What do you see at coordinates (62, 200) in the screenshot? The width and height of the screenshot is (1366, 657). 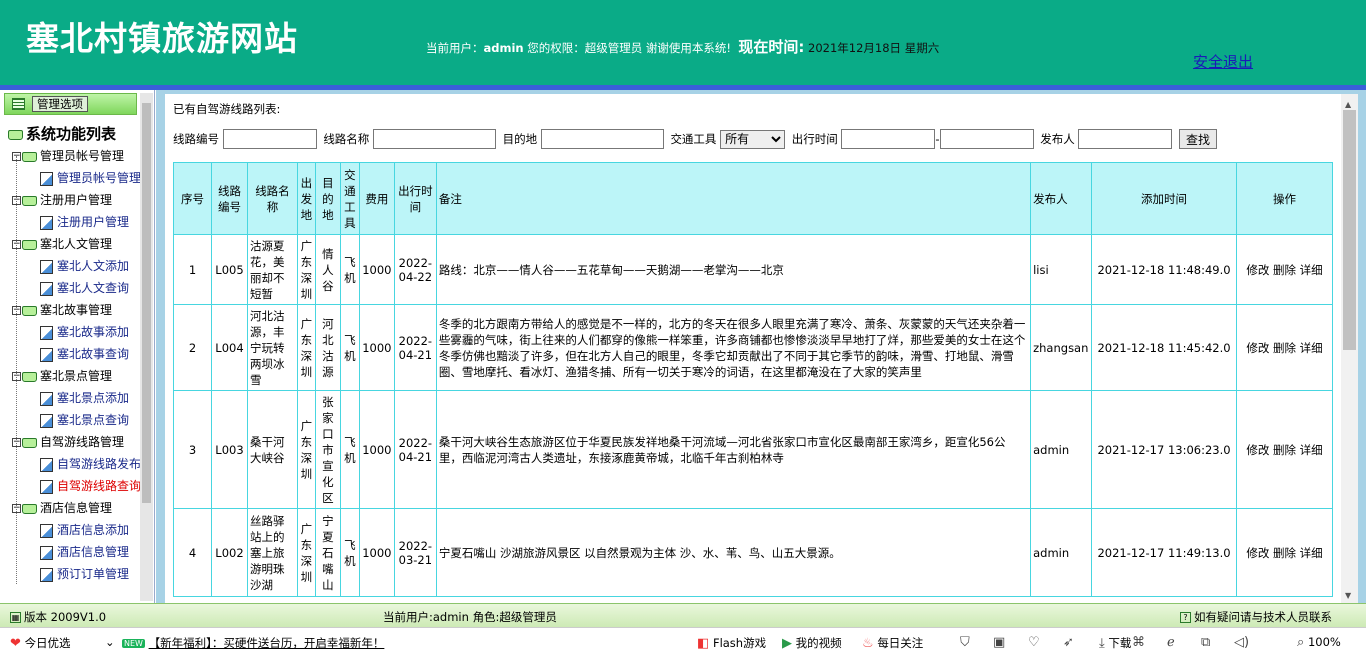 I see `tree-group-1: − 注册用户管理` at bounding box center [62, 200].